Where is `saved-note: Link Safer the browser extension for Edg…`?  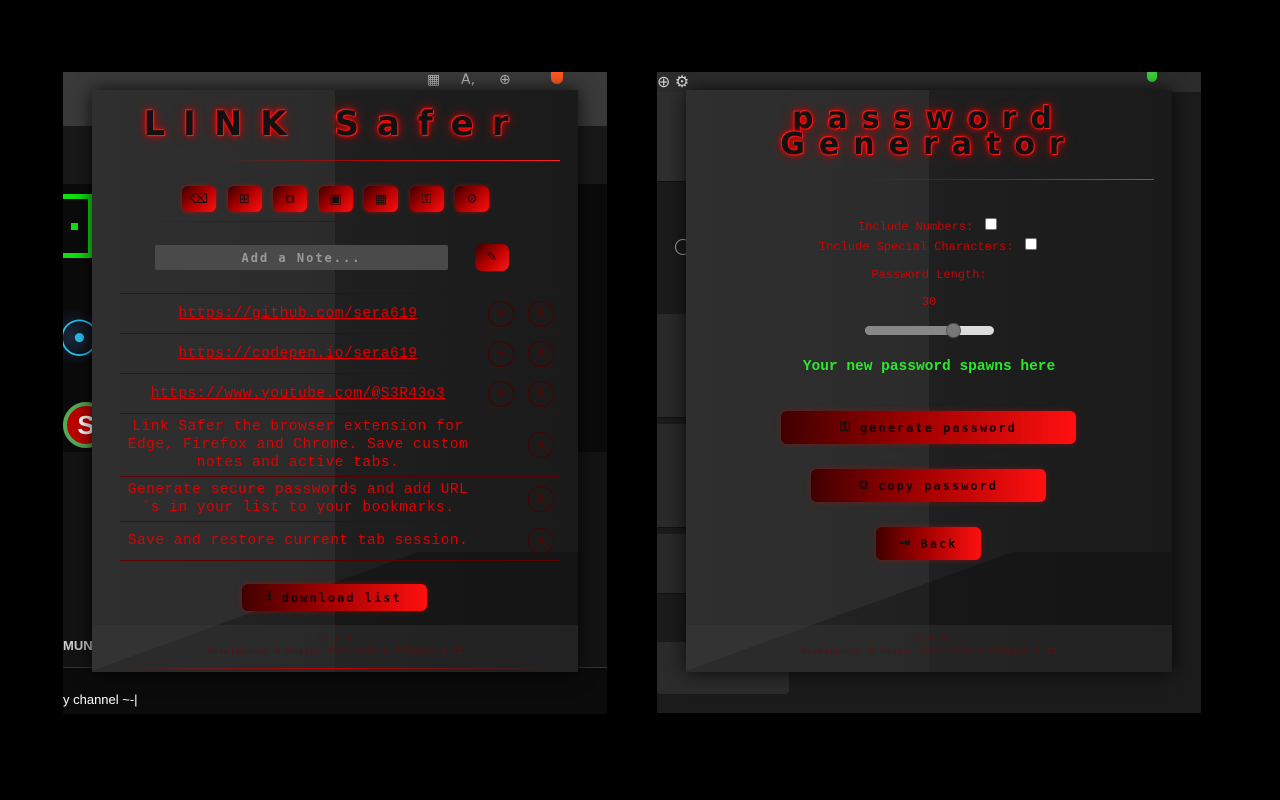
saved-note: Link Safer the browser extension for Edg… is located at coordinates (298, 445).